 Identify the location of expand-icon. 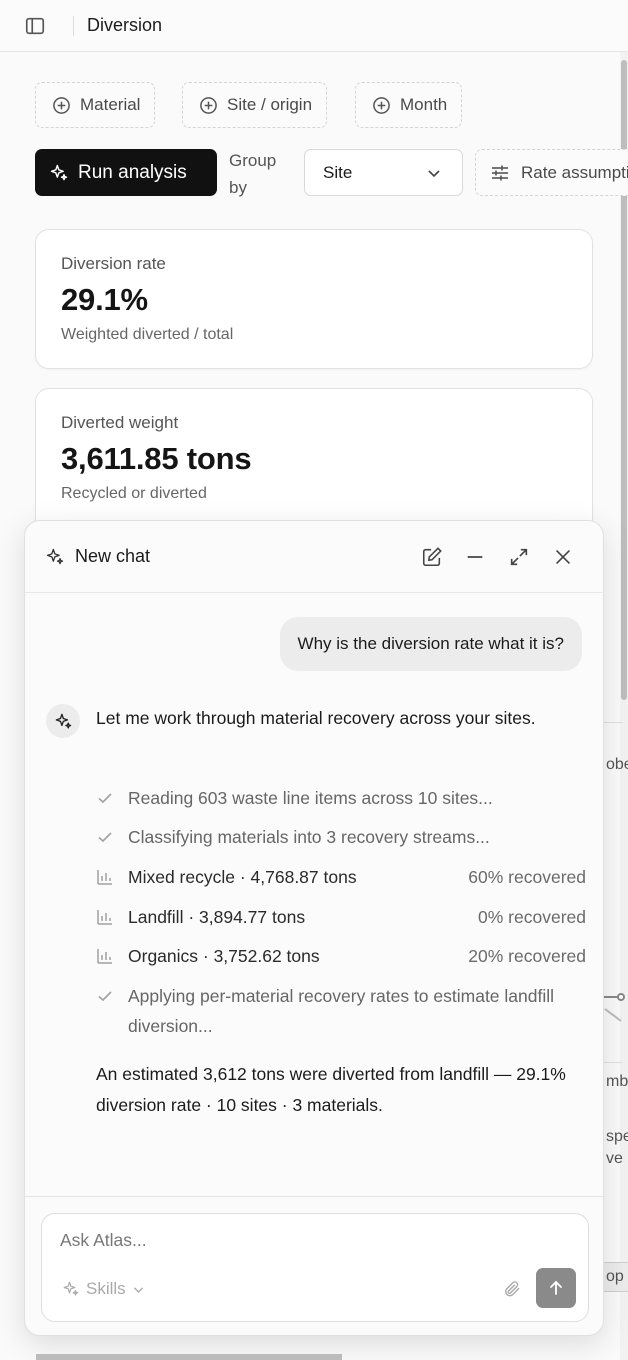
(519, 557).